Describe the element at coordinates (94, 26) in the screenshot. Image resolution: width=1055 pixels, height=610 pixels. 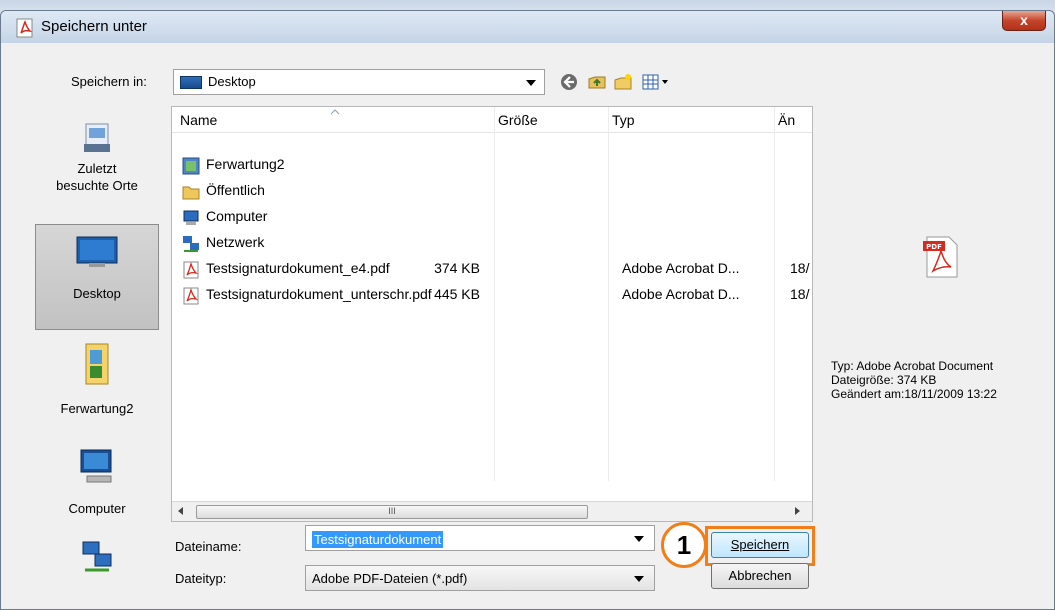
I see `window-title: Speichern unter` at that location.